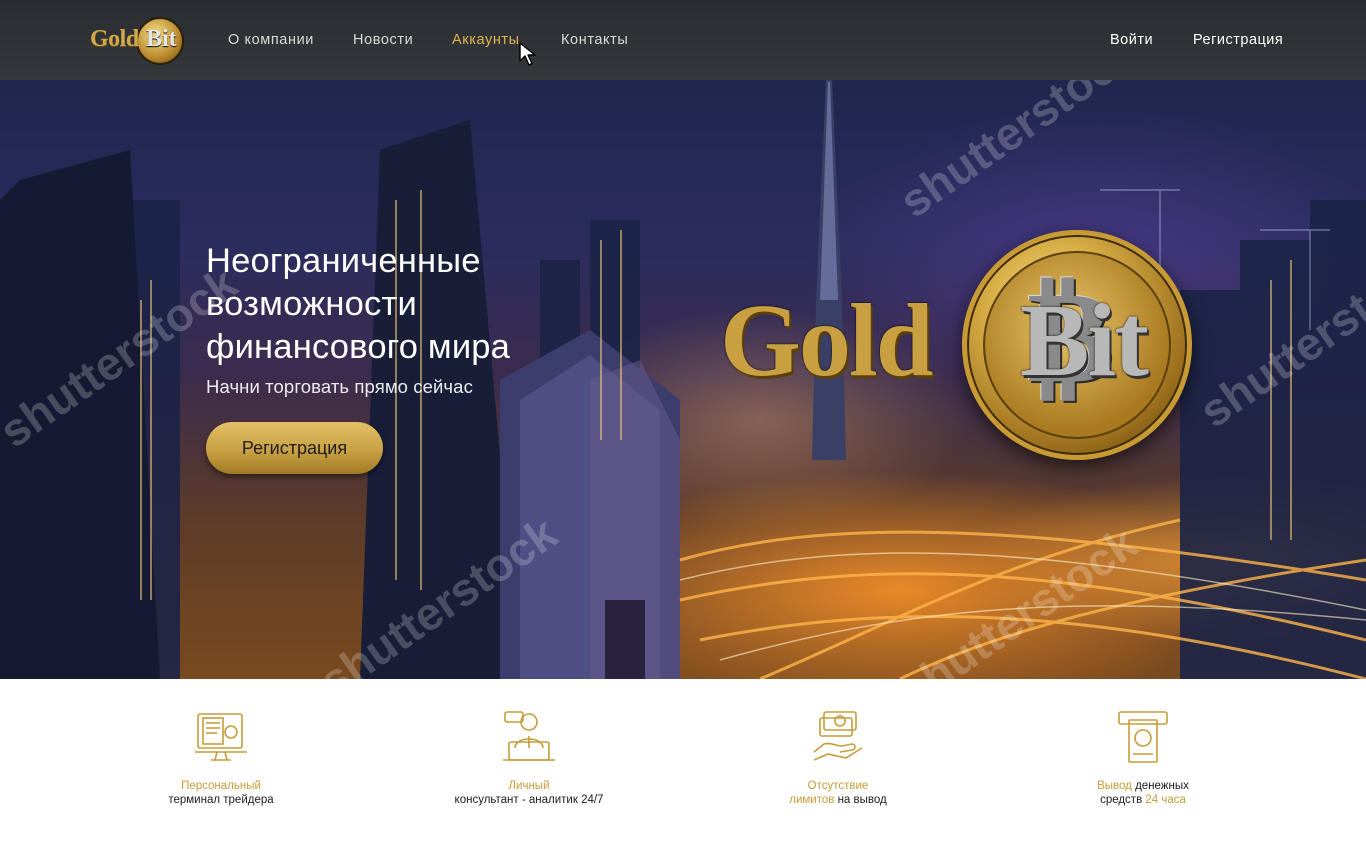  What do you see at coordinates (838, 736) in the screenshot?
I see `no-limits-icon` at bounding box center [838, 736].